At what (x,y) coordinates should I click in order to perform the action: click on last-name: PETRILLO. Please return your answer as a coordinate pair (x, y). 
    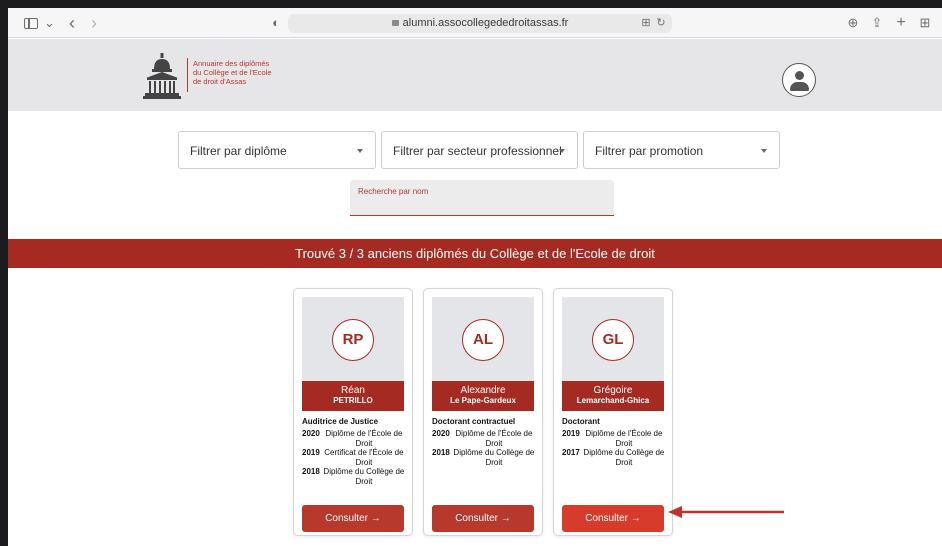
    Looking at the image, I should click on (353, 400).